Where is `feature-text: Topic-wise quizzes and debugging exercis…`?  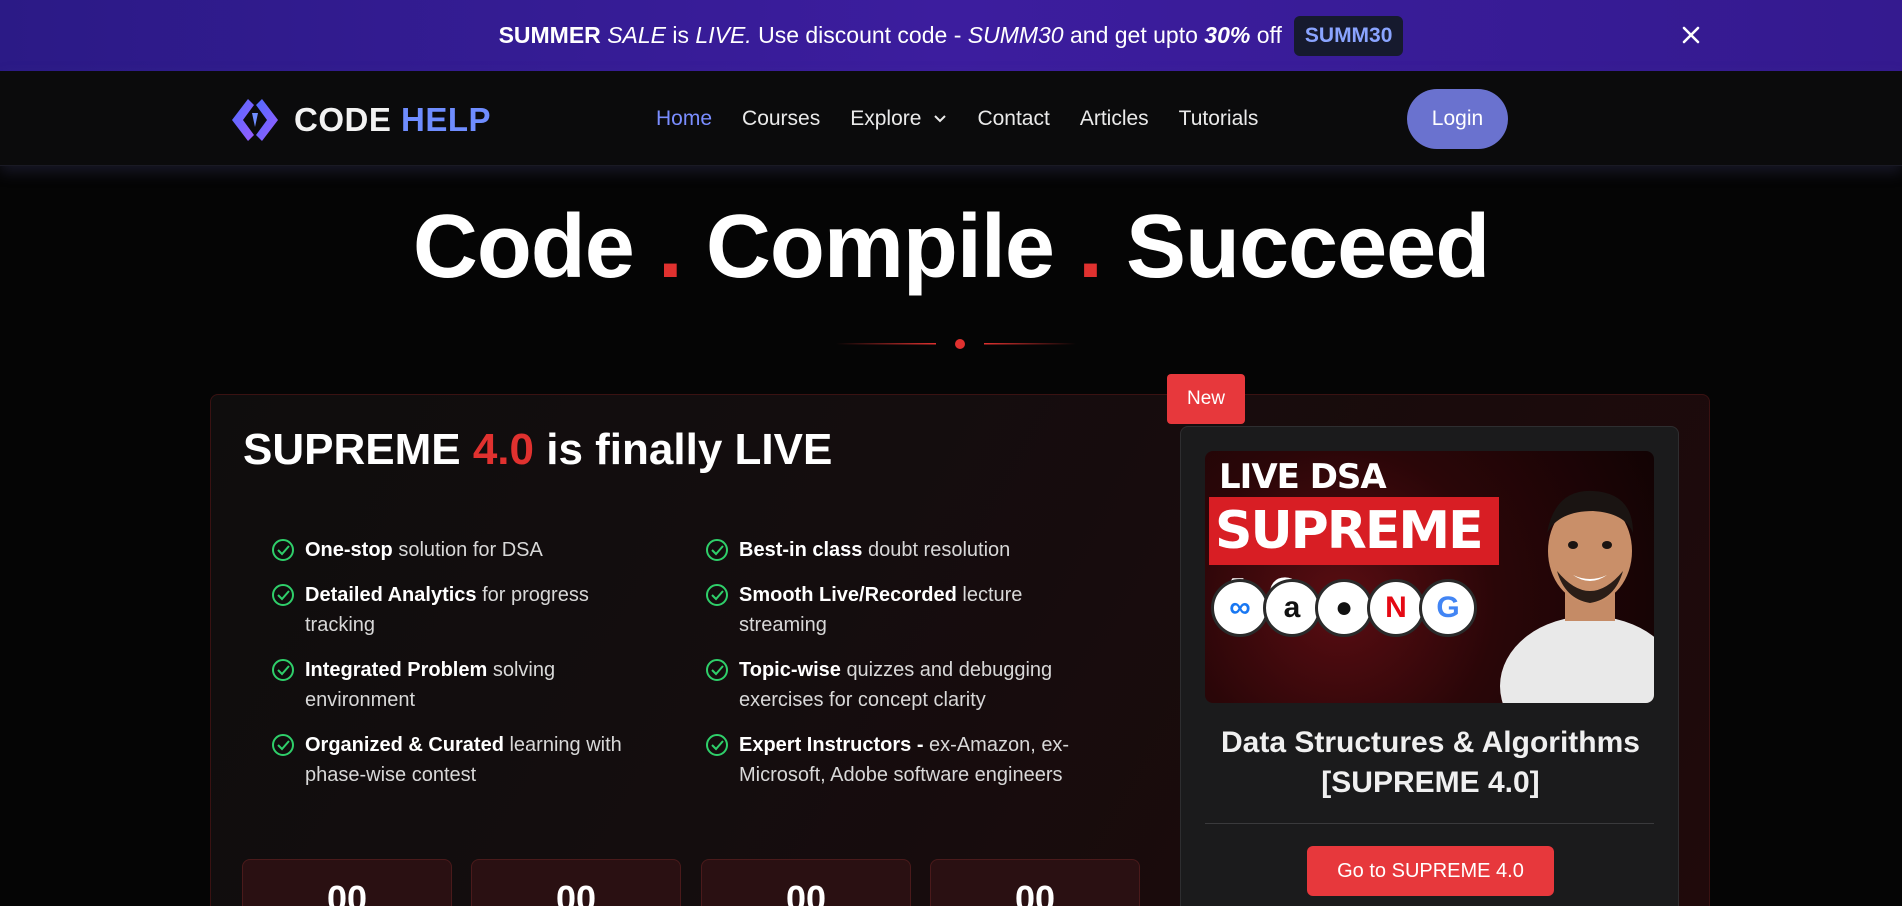 feature-text: Topic-wise quizzes and debugging exercis… is located at coordinates (917, 685).